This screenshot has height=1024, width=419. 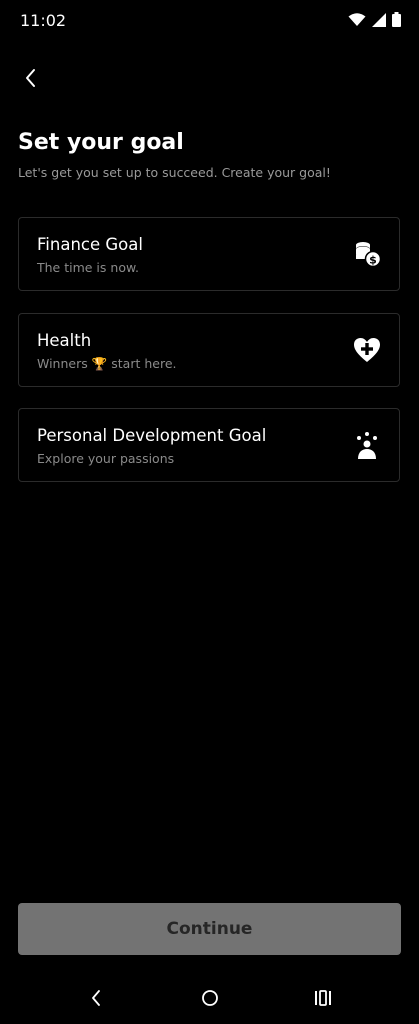 I want to click on back-button, so click(x=30, y=80).